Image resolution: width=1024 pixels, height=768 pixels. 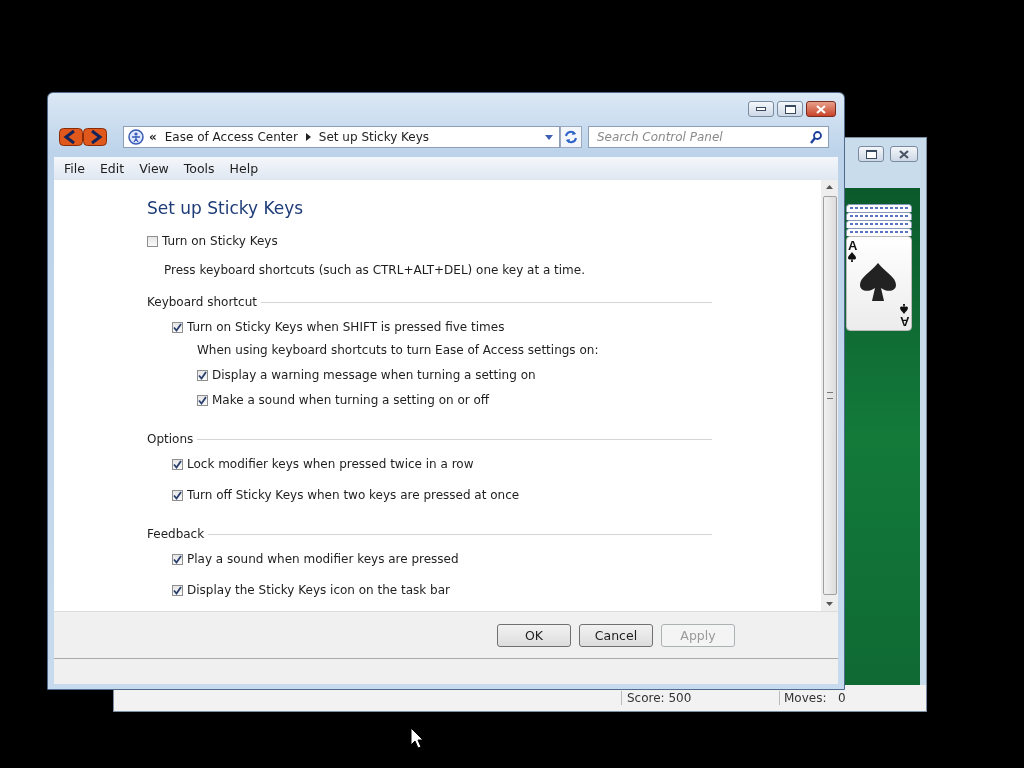 I want to click on menu-item: View, so click(x=155, y=168).